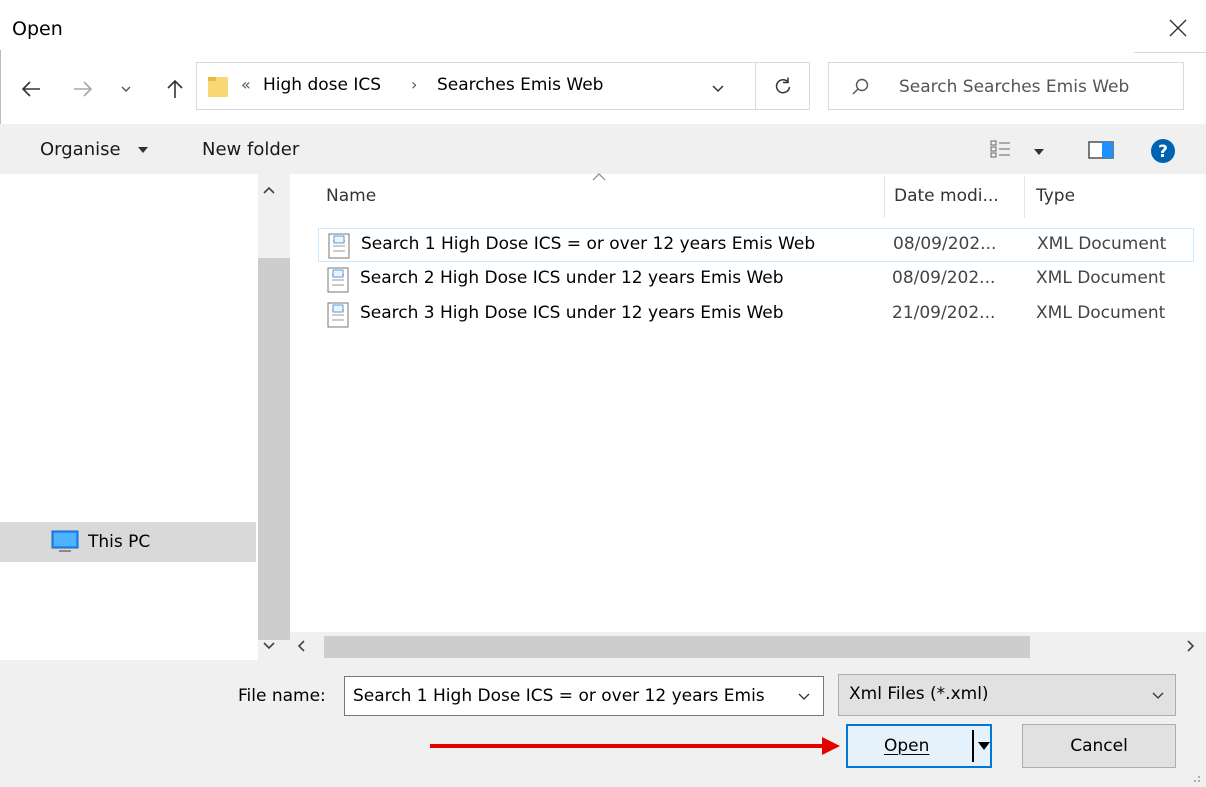  Describe the element at coordinates (274, 449) in the screenshot. I see `navigation-pane-scroll-thumb` at that location.